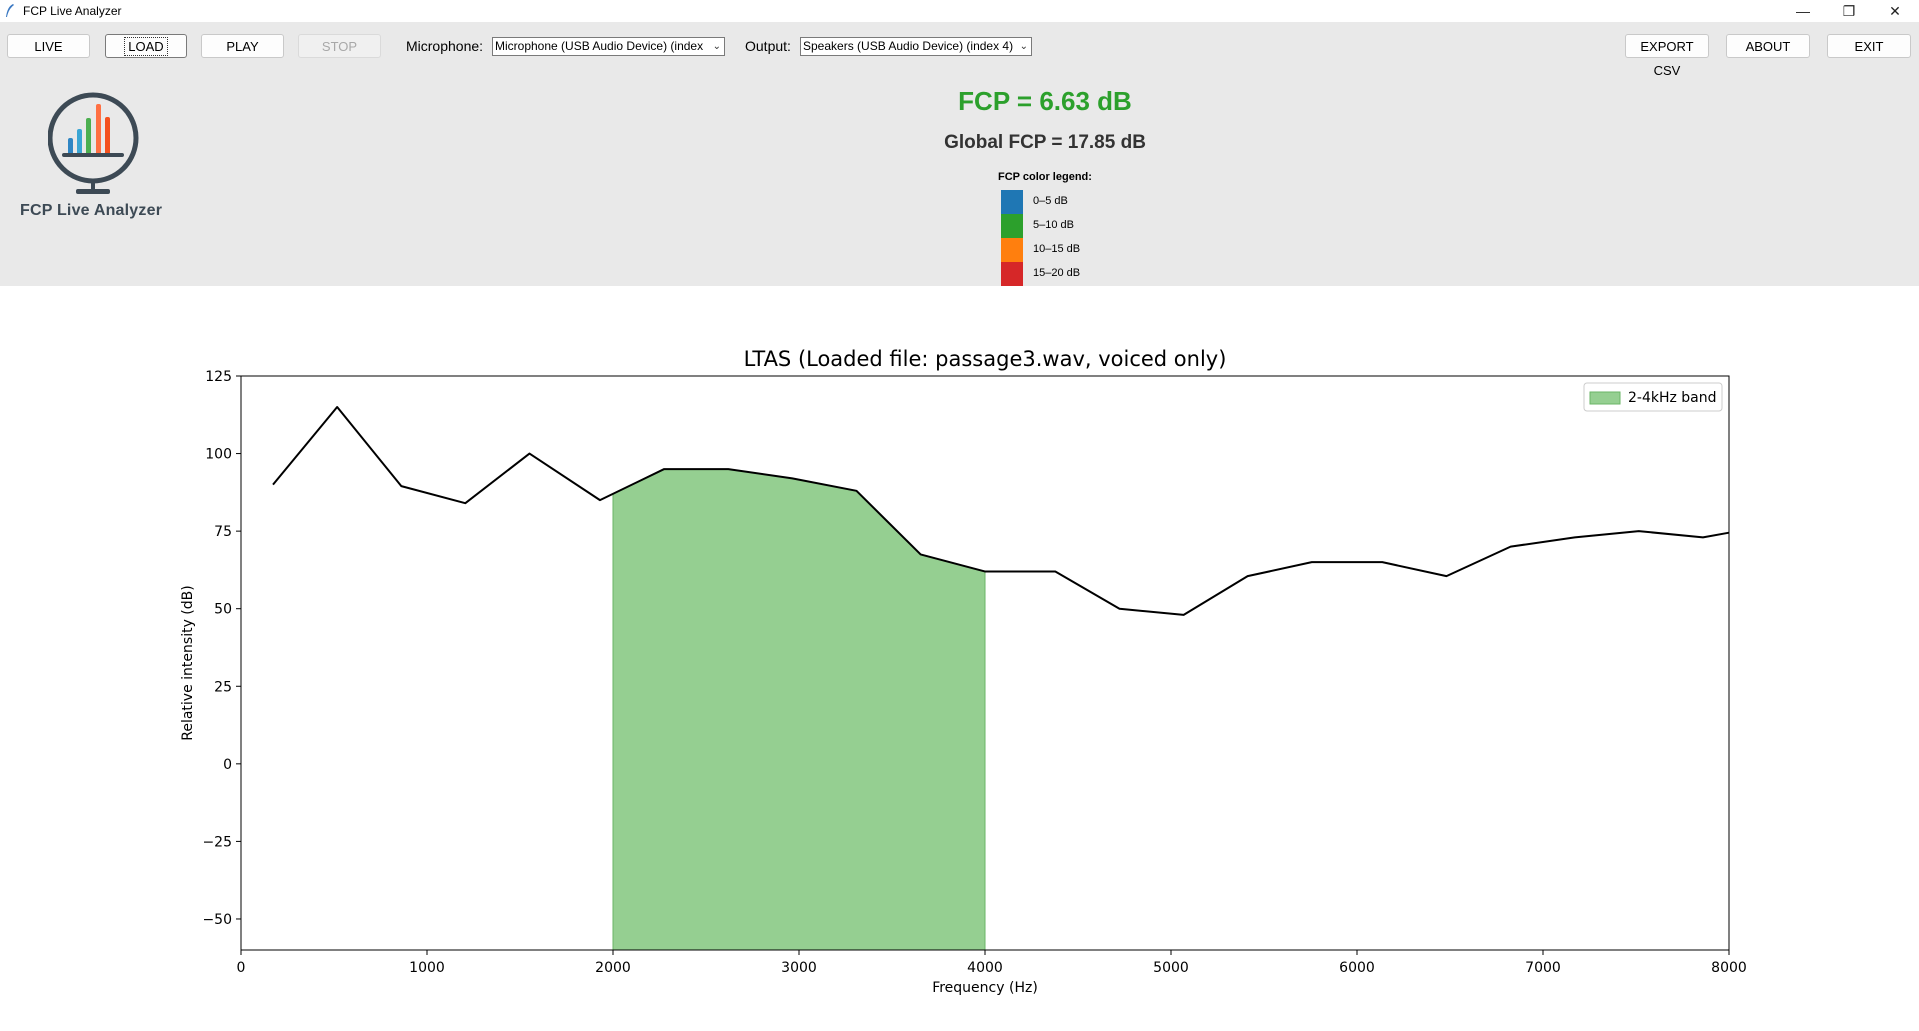  I want to click on restore-button: ❐, so click(1849, 11).